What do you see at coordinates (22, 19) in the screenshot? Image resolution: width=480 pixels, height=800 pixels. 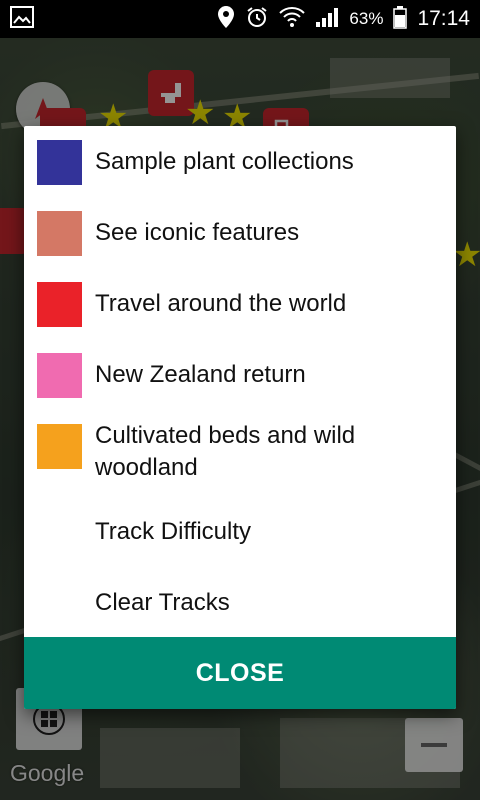 I see `gallery-notification-icon` at bounding box center [22, 19].